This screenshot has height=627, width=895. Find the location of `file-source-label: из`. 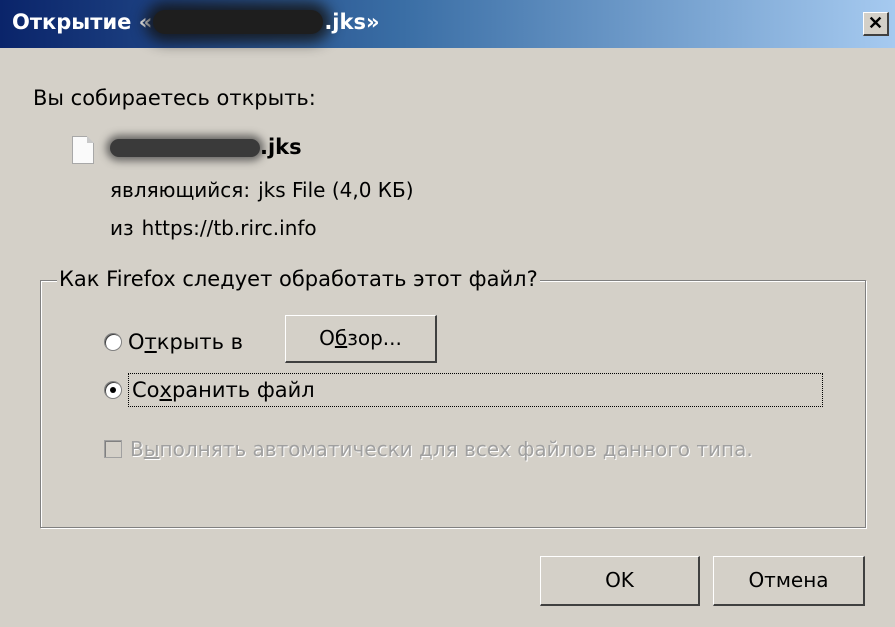

file-source-label: из is located at coordinates (122, 228).